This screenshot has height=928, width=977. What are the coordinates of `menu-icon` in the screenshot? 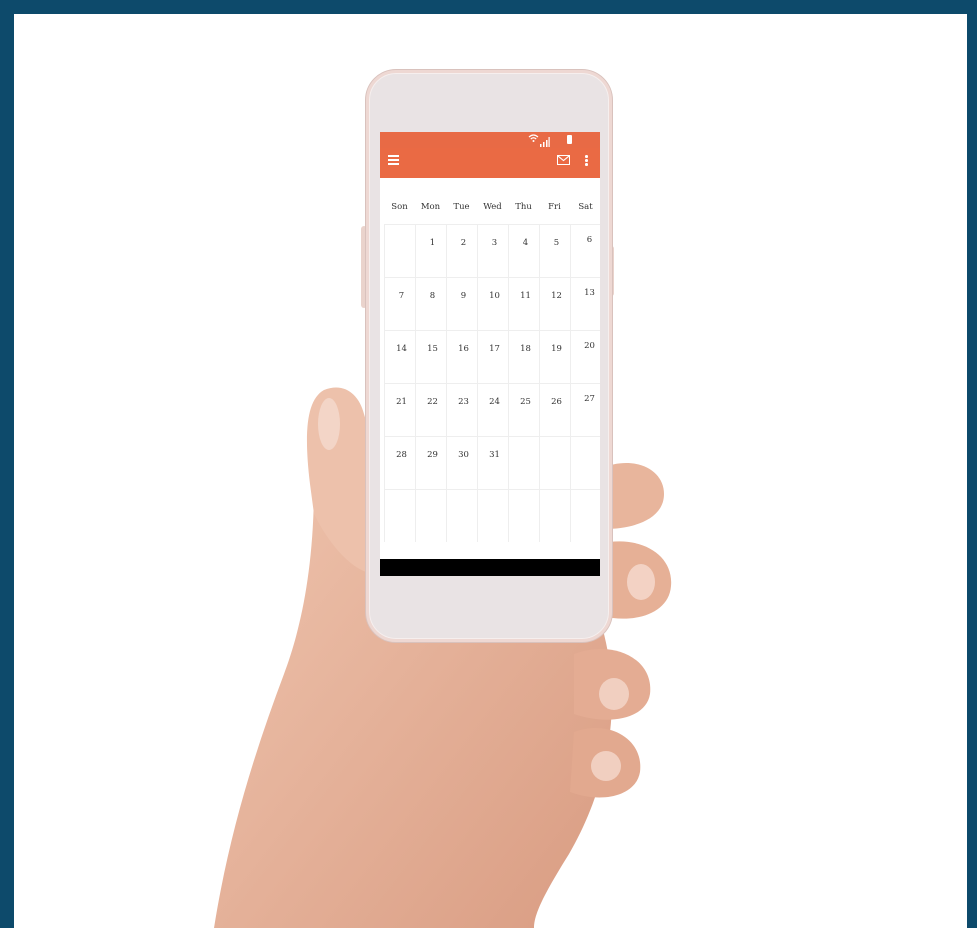 It's located at (393, 160).